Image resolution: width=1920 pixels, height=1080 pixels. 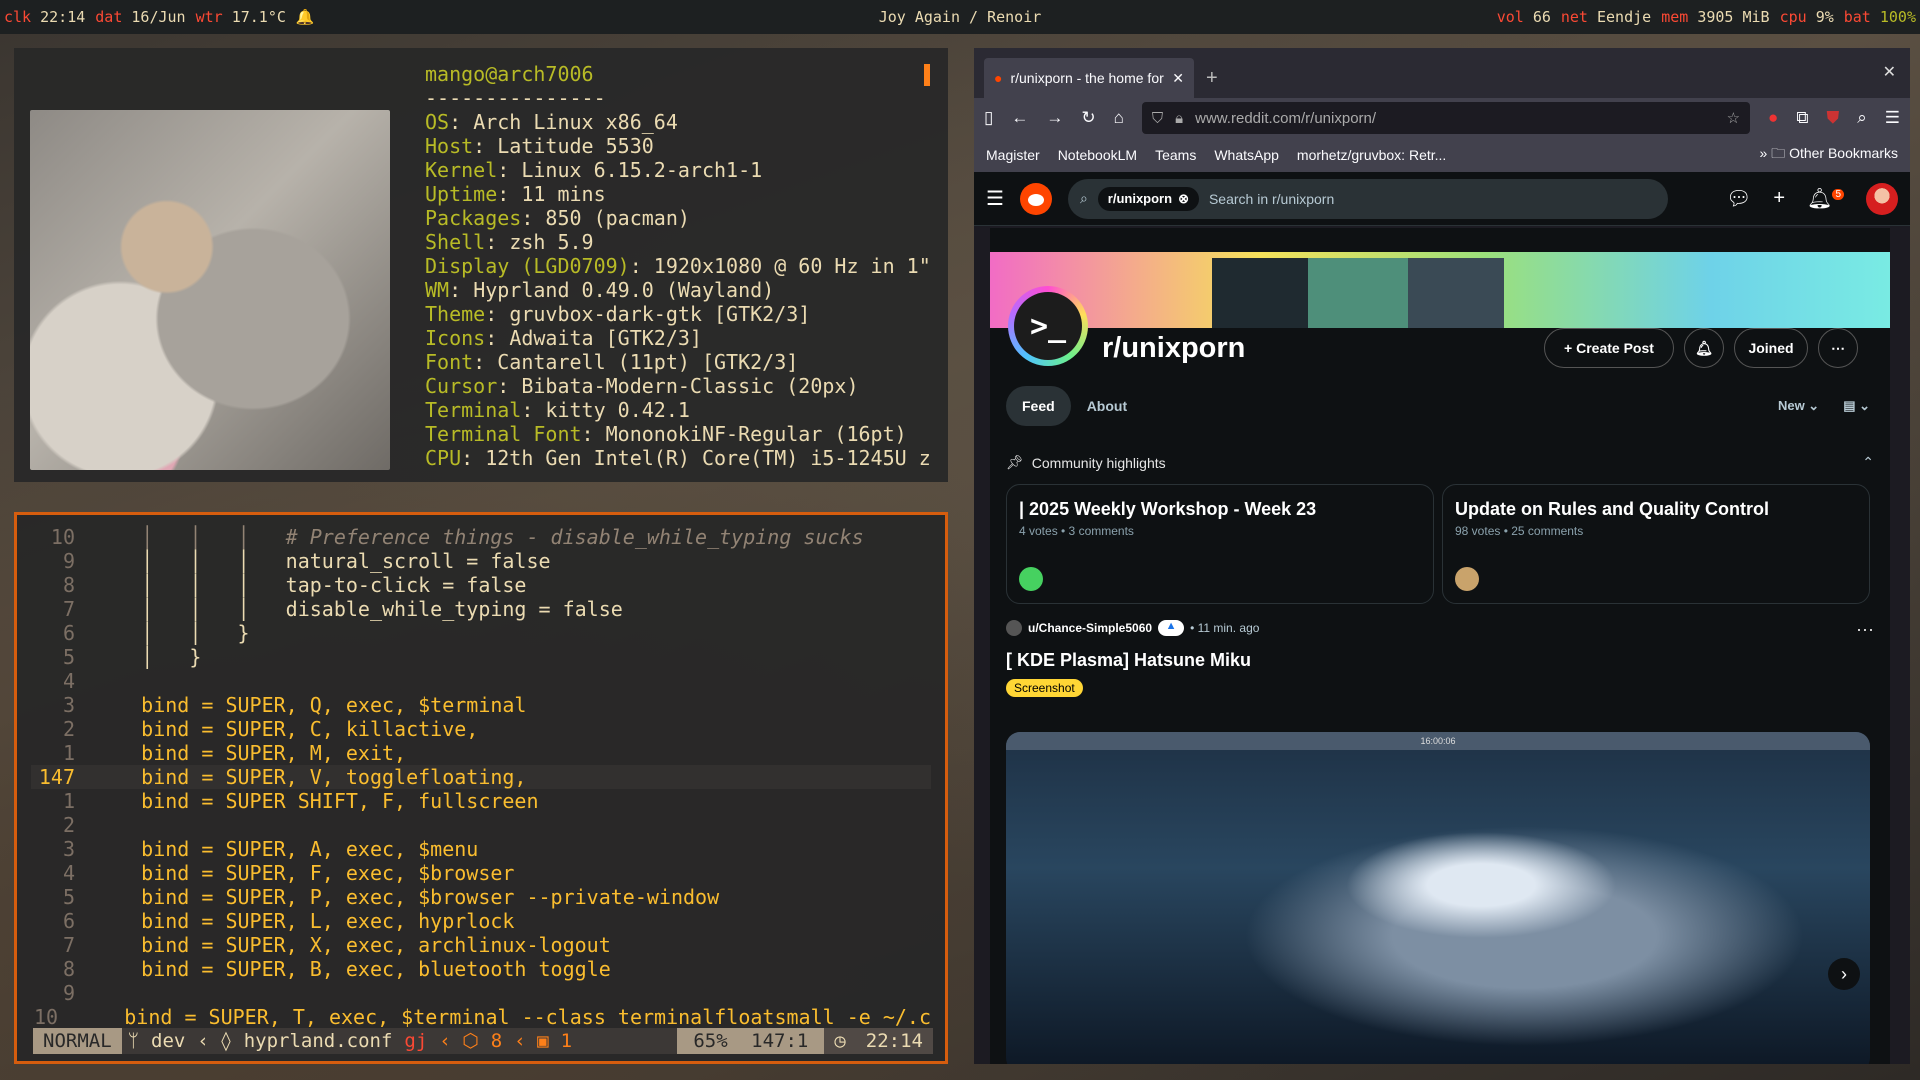 What do you see at coordinates (1019, 118) in the screenshot?
I see `back-icon: ←` at bounding box center [1019, 118].